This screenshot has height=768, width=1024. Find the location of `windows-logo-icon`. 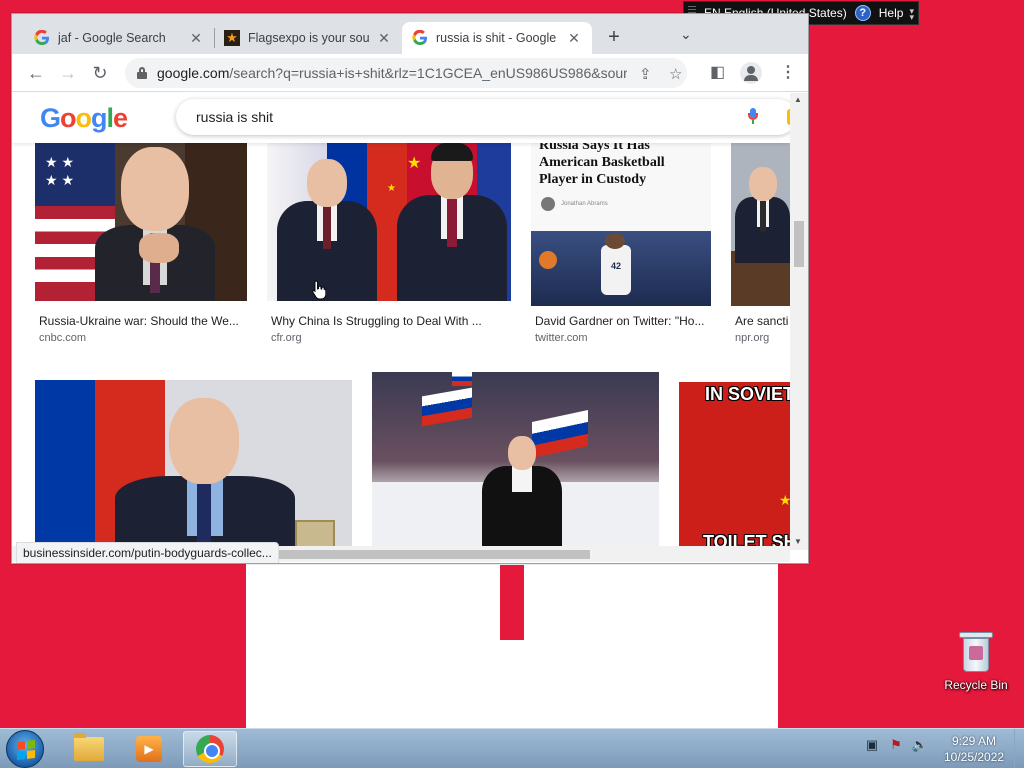

windows-logo-icon is located at coordinates (26, 750).